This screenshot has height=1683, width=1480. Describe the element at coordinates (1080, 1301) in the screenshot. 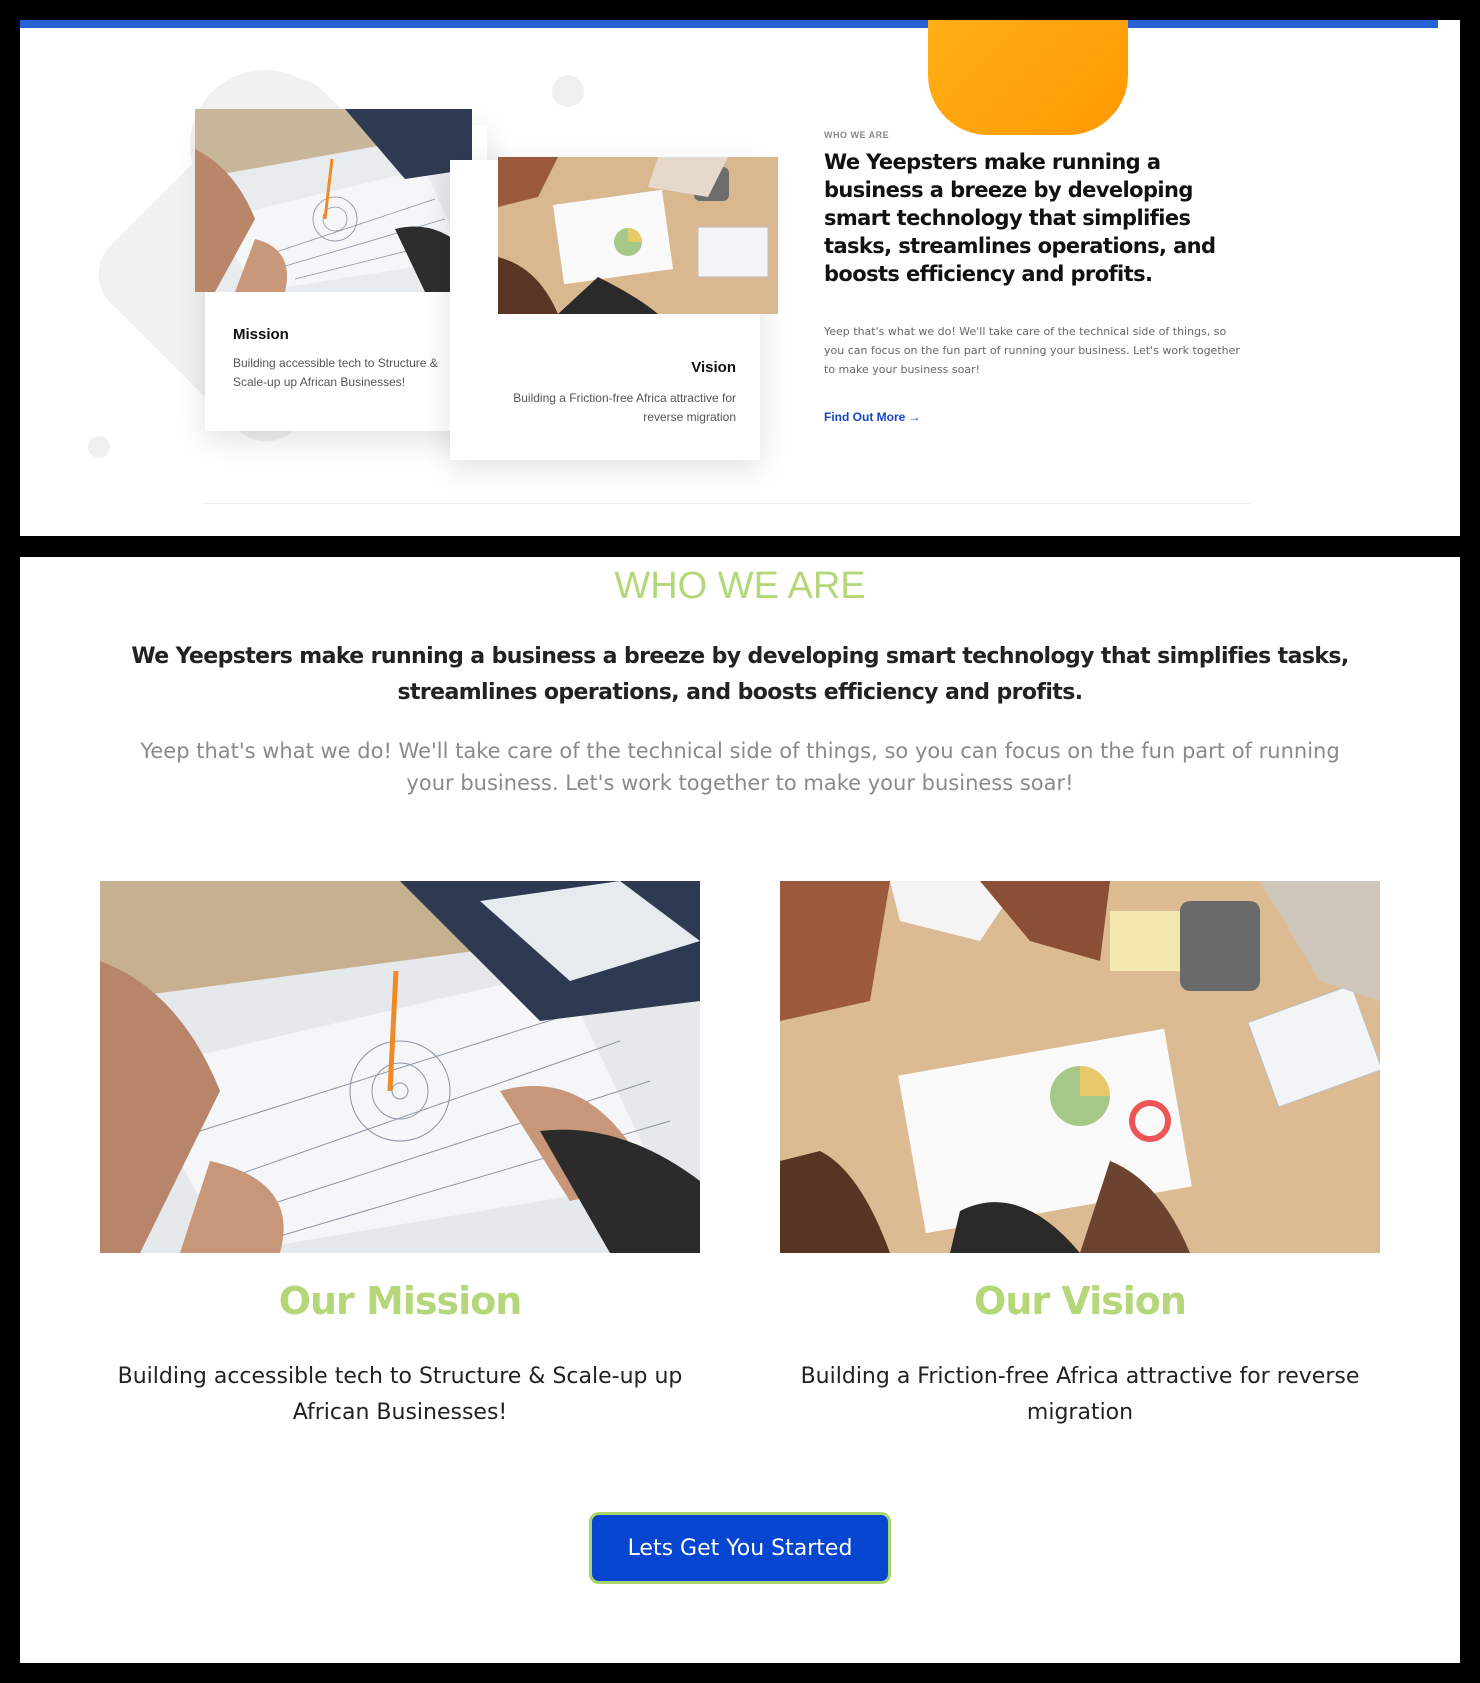

I see `vision-title: Our Vision` at that location.